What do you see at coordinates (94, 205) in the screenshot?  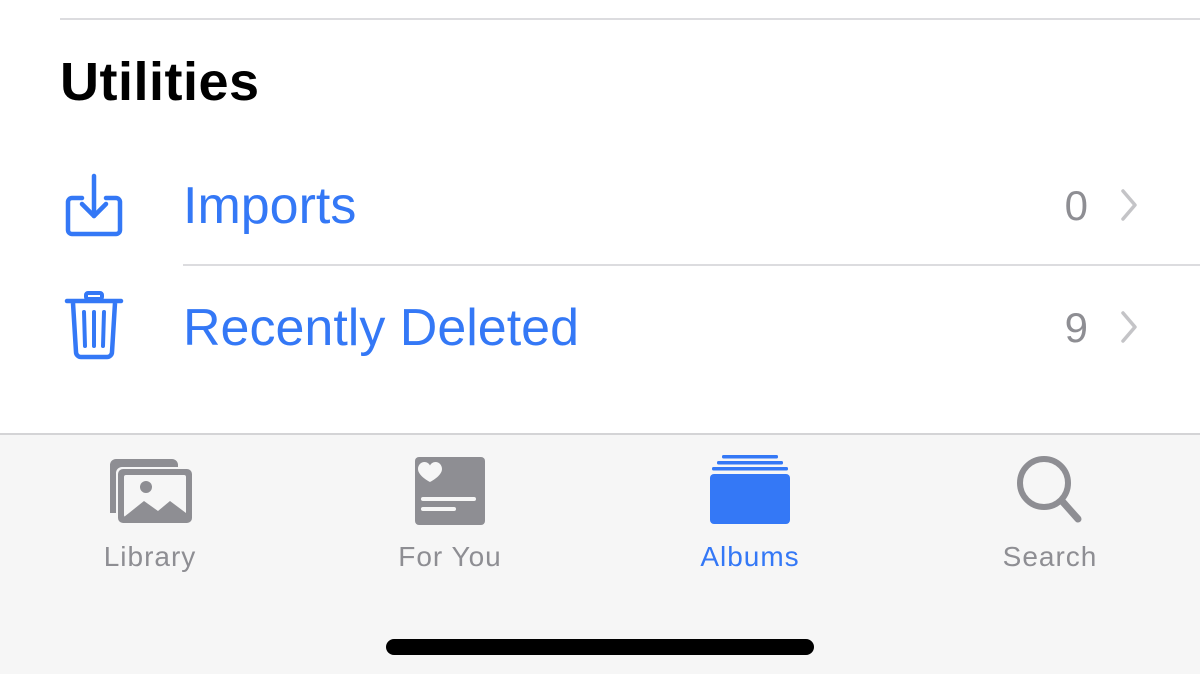 I see `import-tray-icon` at bounding box center [94, 205].